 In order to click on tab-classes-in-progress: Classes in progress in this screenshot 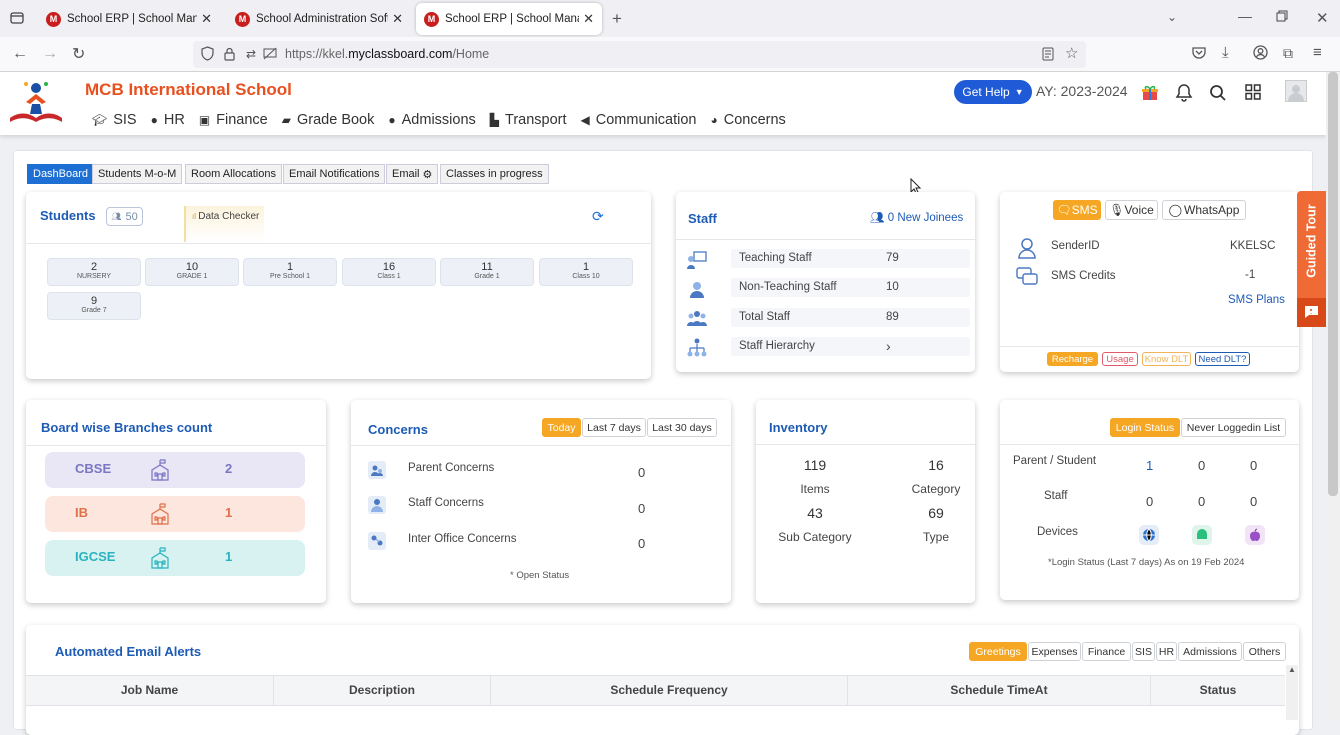, I will do `click(494, 174)`.